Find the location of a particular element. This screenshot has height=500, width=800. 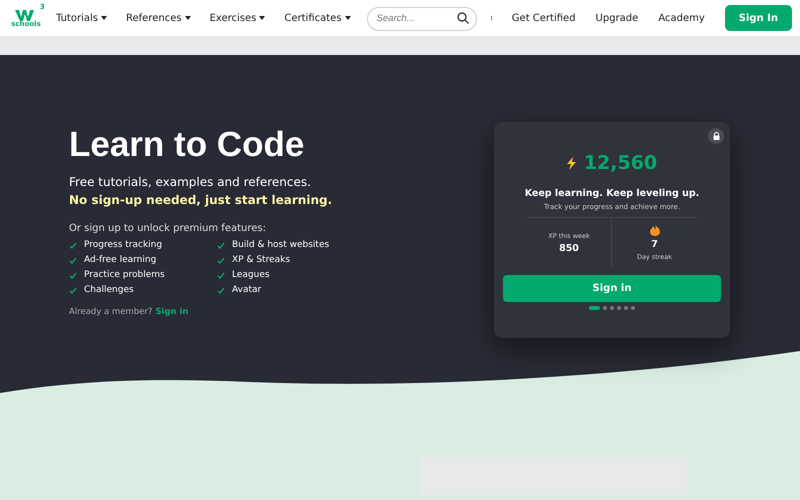

stat-value: 7 is located at coordinates (654, 244).